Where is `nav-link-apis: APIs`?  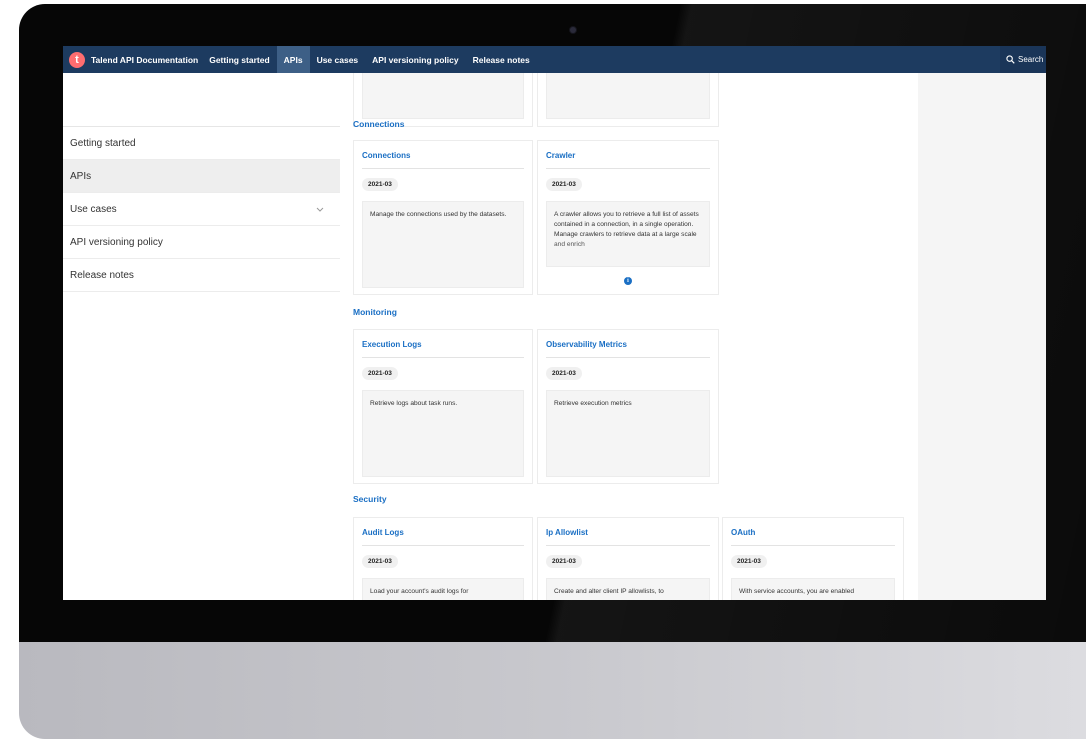
nav-link-apis: APIs is located at coordinates (293, 59).